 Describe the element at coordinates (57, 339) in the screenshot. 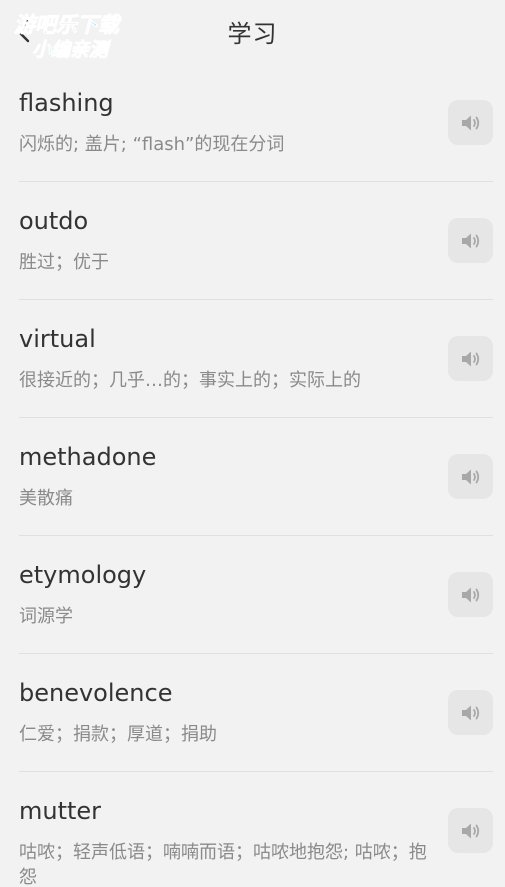

I see `word-text: virtual` at that location.